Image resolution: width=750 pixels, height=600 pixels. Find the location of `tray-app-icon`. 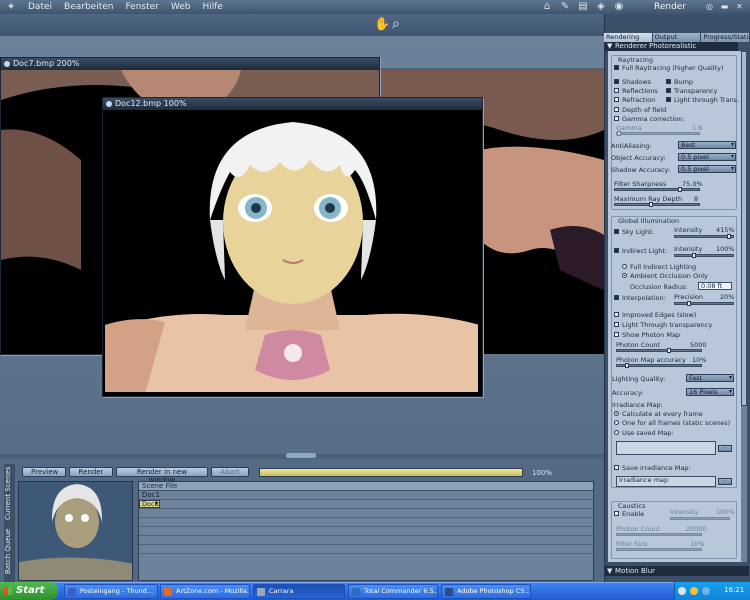

tray-app-icon is located at coordinates (682, 591).